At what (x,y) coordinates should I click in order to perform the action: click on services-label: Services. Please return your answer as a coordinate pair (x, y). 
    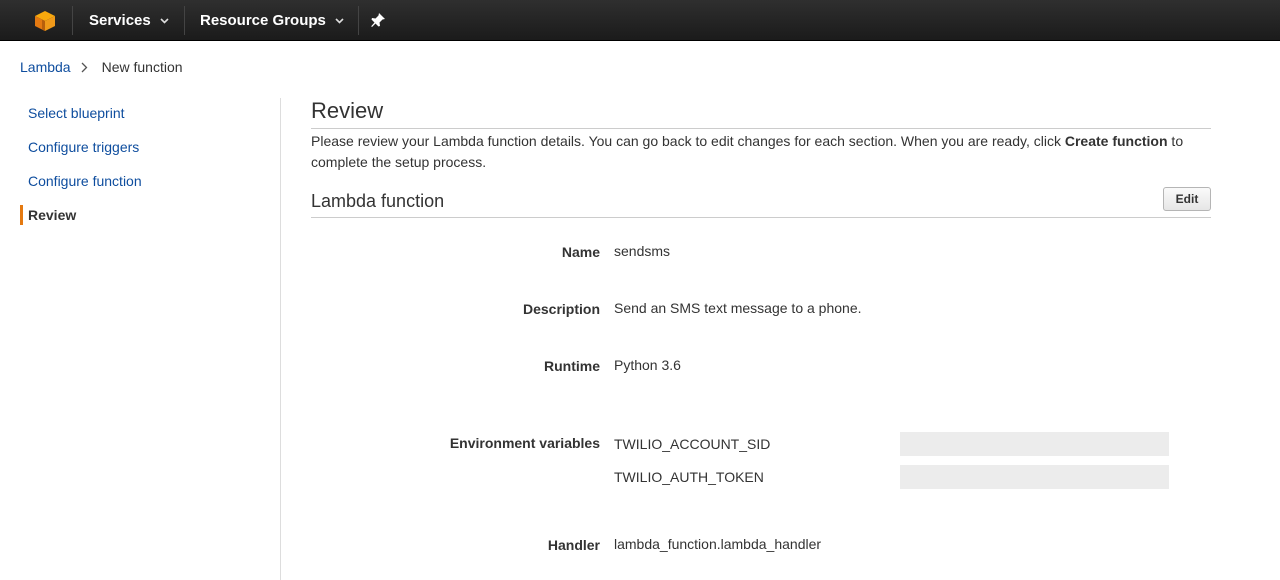
    Looking at the image, I should click on (120, 20).